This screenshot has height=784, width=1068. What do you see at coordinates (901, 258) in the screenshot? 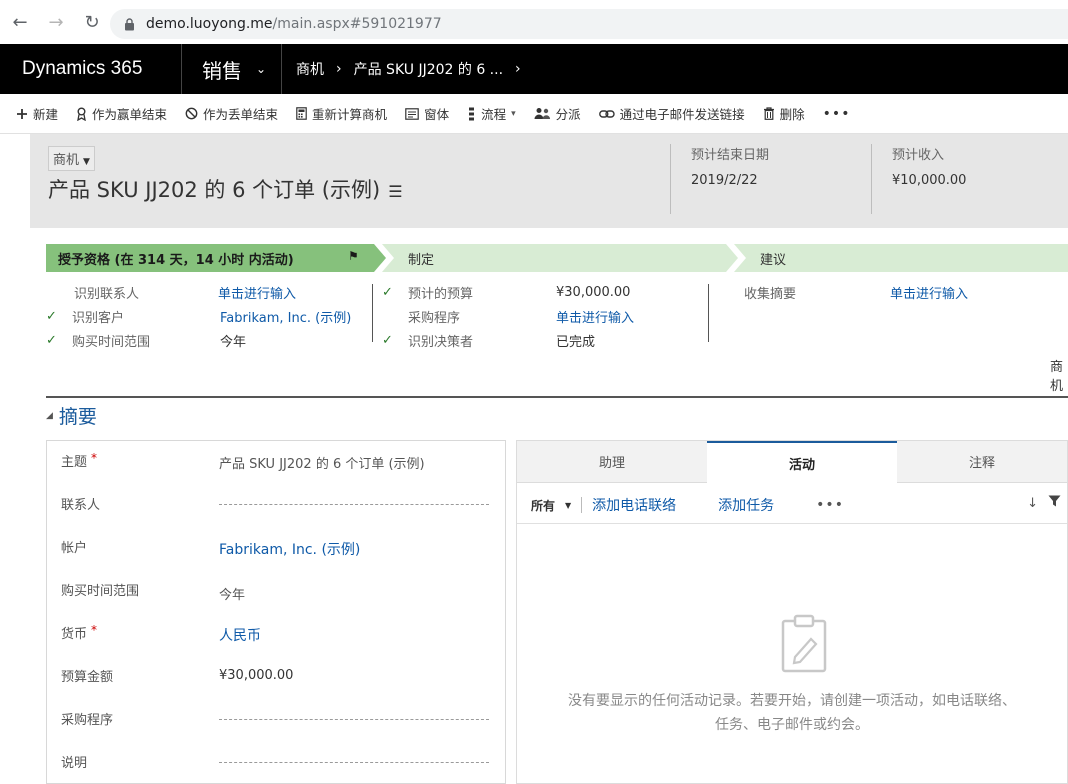
I see `stage-propose: 建议` at bounding box center [901, 258].